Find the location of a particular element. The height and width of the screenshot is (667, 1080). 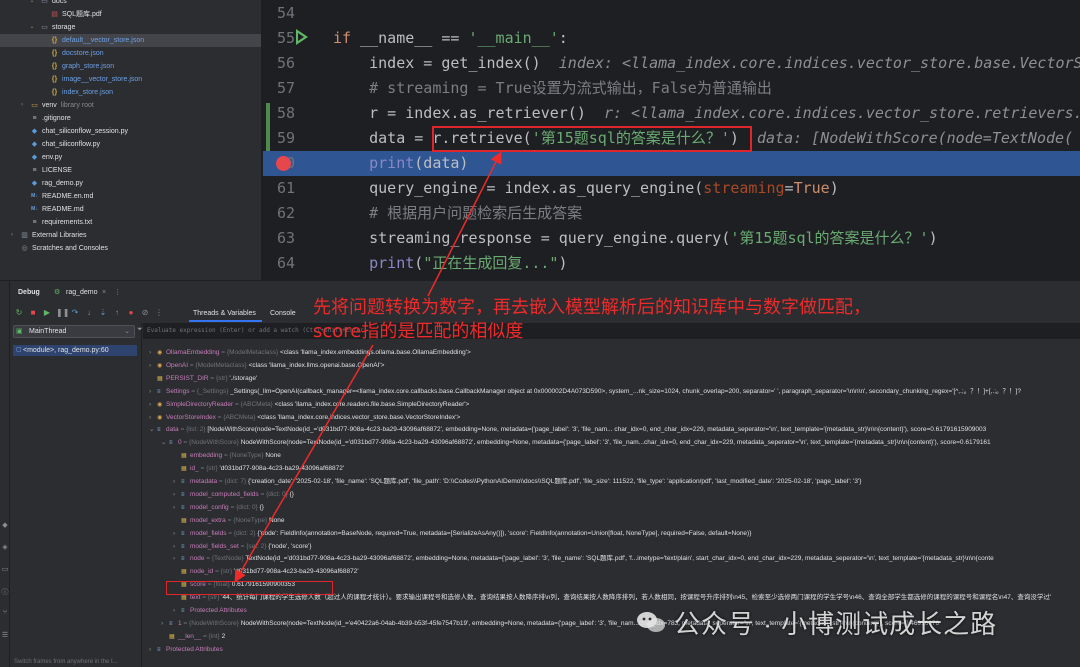

tree-item: ▤ SQL题库.pdf is located at coordinates (130, 14).